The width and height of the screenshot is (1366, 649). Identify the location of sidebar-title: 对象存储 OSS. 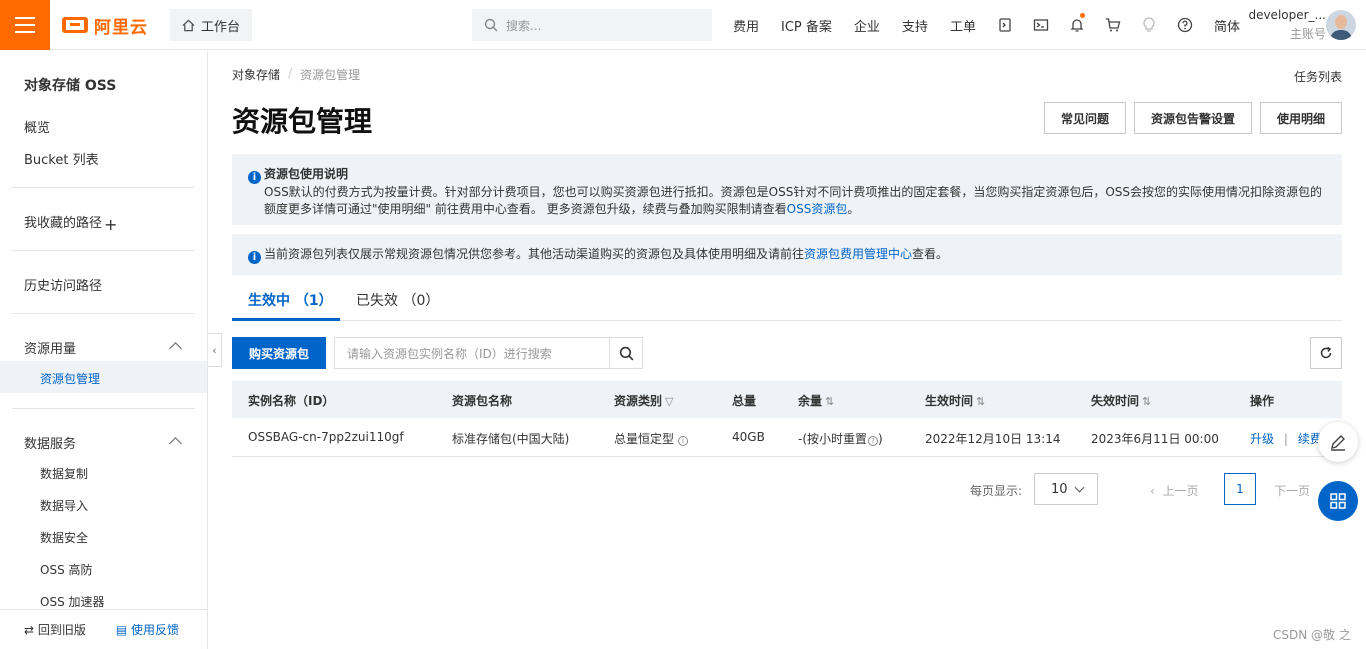
(70, 86).